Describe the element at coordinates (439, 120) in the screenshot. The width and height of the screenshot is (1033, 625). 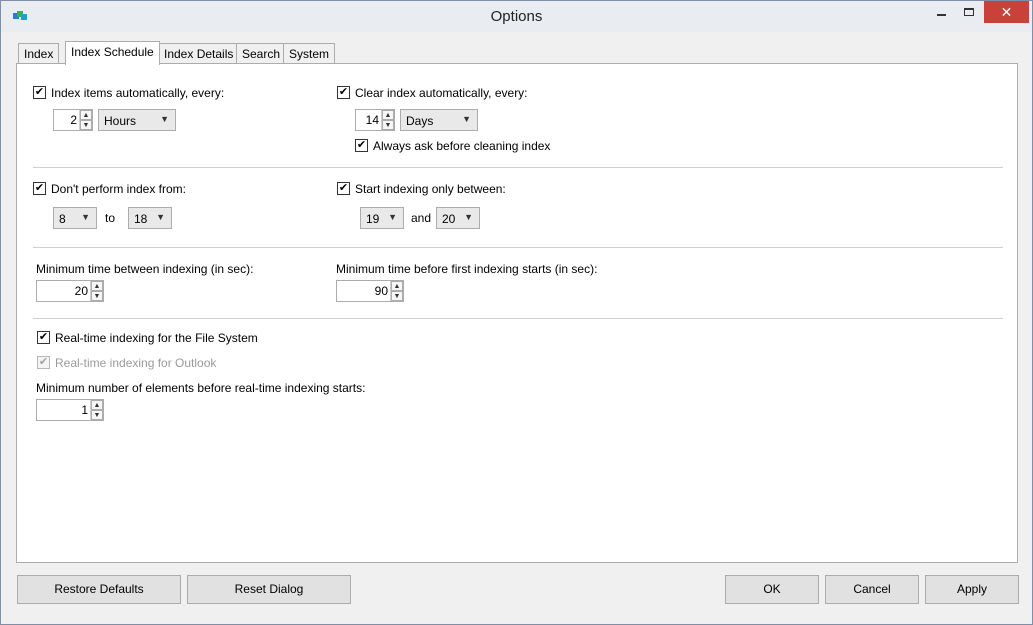
I see `clear-interval-unit-select: Days ▼` at that location.